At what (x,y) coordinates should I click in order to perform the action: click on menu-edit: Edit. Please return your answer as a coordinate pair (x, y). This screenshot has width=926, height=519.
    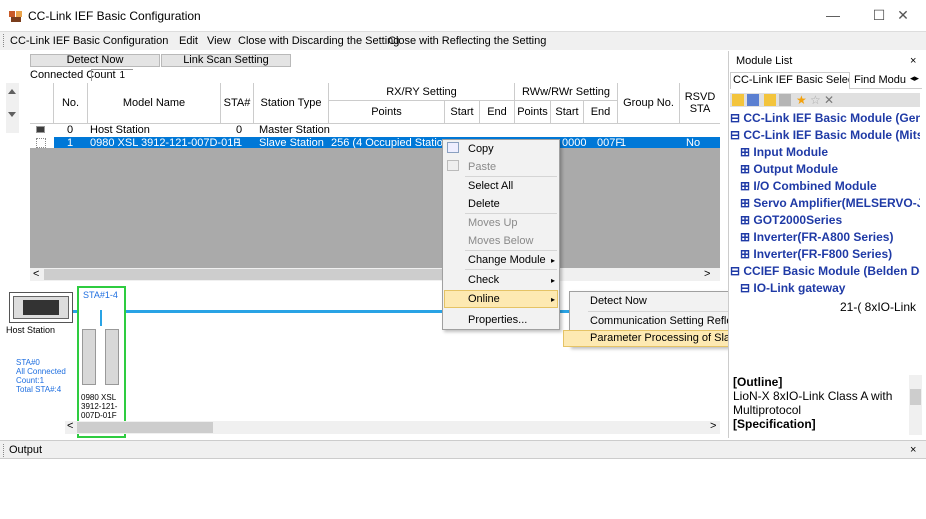
    Looking at the image, I should click on (188, 41).